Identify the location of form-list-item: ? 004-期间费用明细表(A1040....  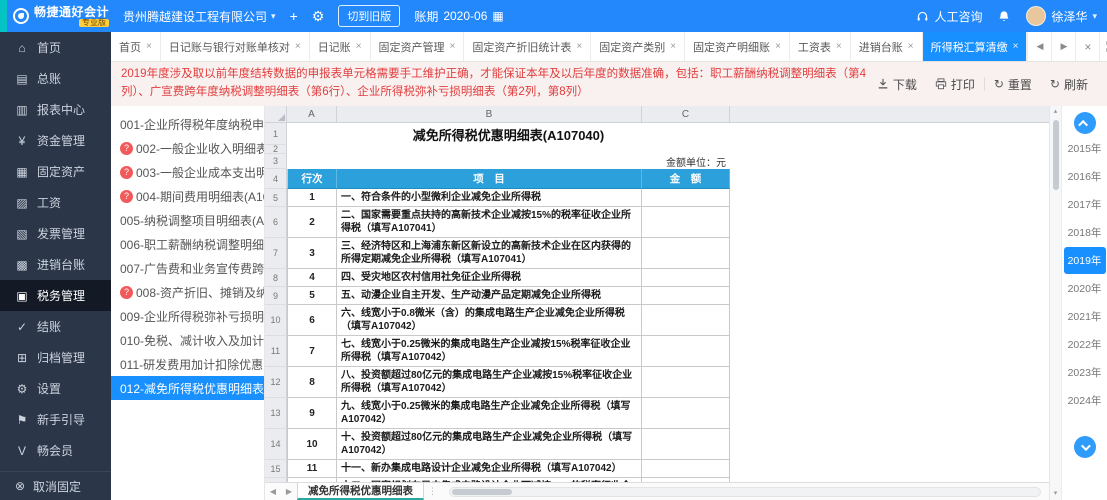
(187, 196).